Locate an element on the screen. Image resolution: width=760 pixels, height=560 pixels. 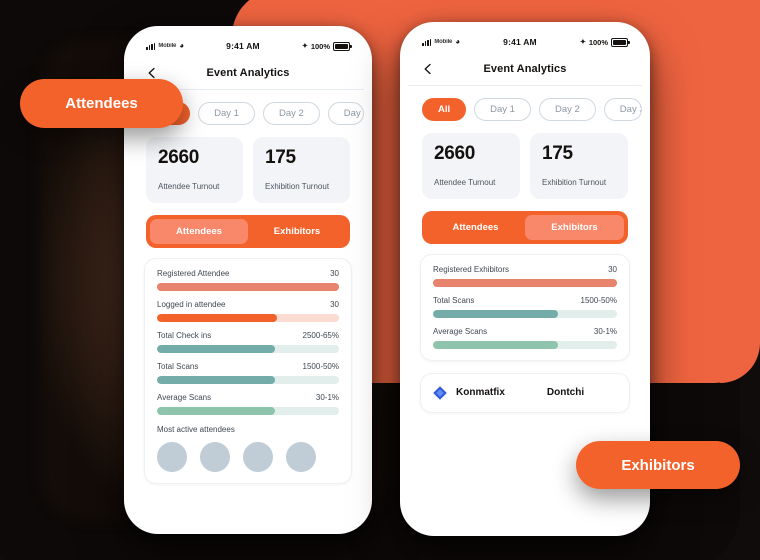
day-filter-row: All Day 1 Day 2 Day 3 is located at coordinates (525, 103).